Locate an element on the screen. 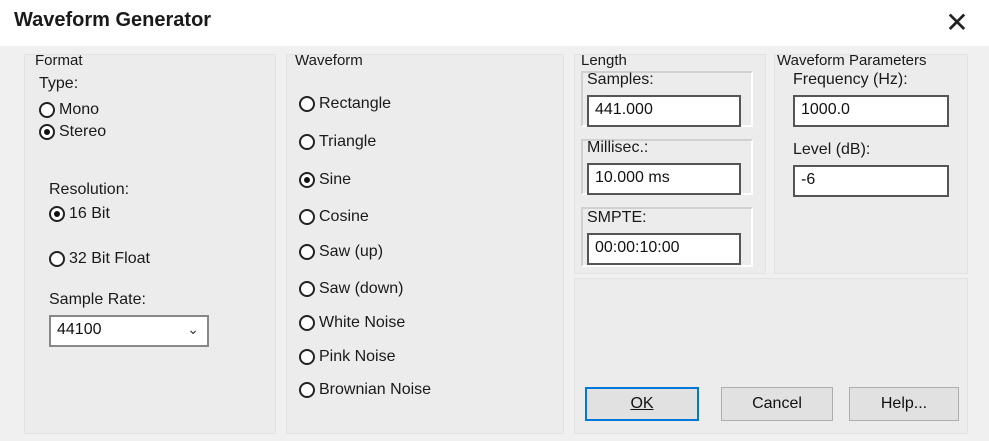 Image resolution: width=989 pixels, height=441 pixels. smpte-label: SMPTE: is located at coordinates (617, 217).